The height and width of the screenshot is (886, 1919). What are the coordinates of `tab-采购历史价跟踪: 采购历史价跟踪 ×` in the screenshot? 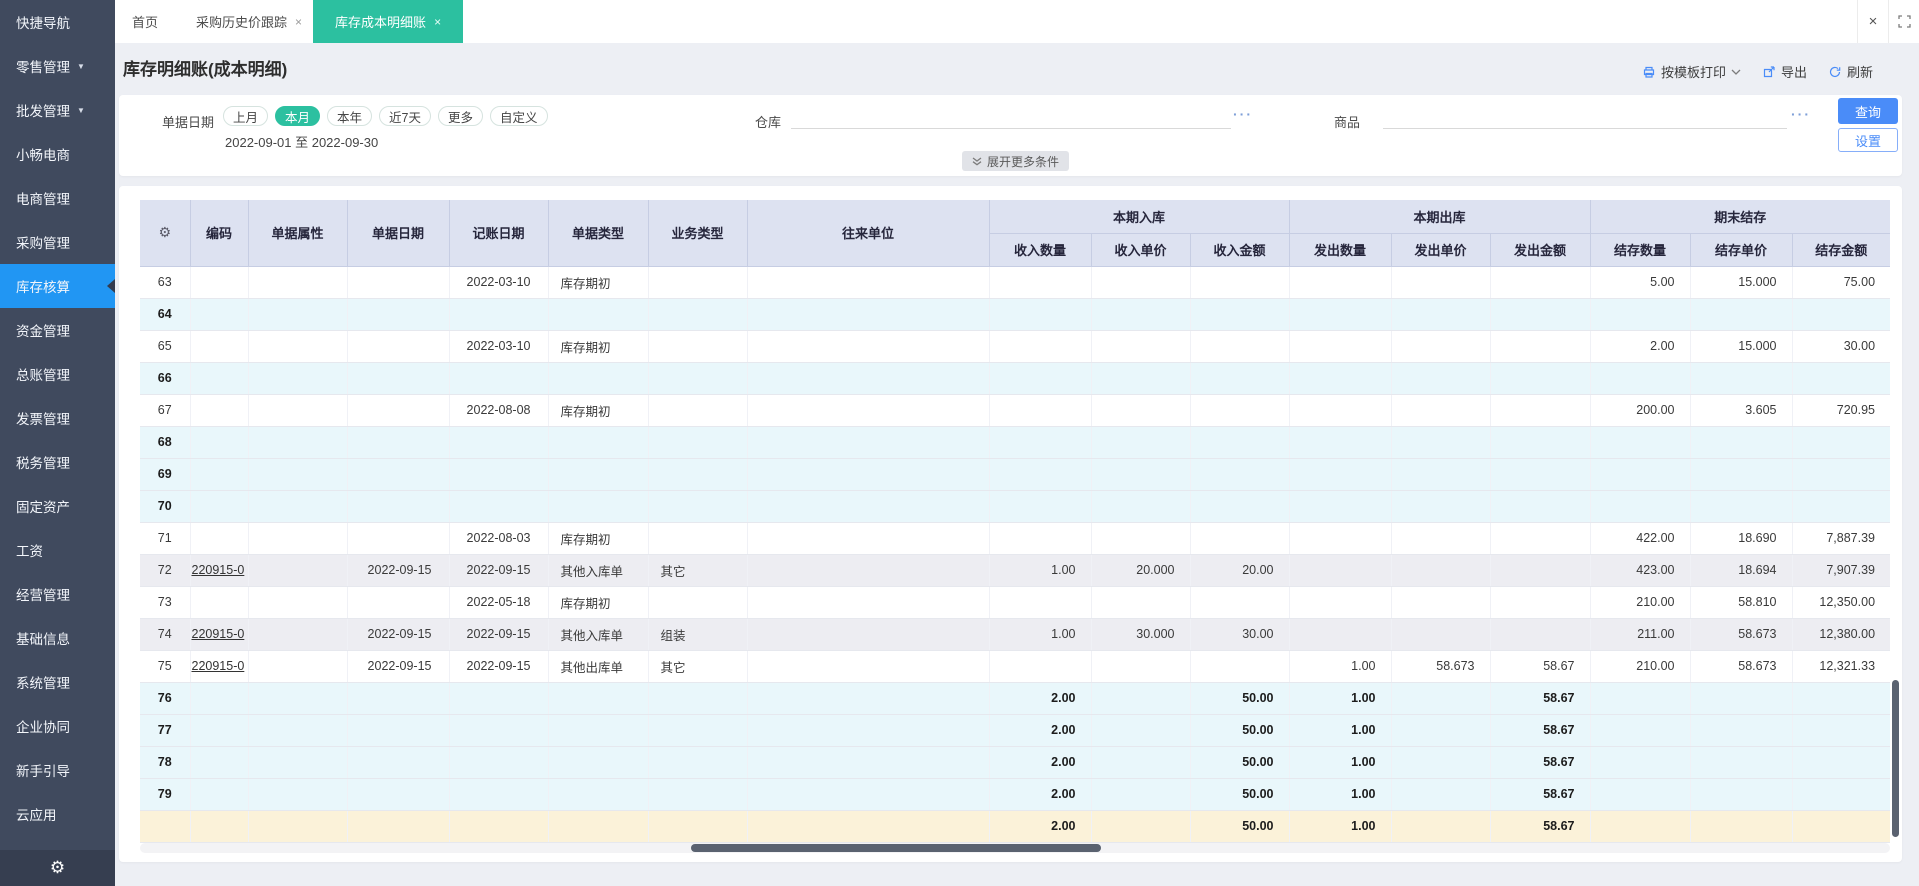 It's located at (249, 21).